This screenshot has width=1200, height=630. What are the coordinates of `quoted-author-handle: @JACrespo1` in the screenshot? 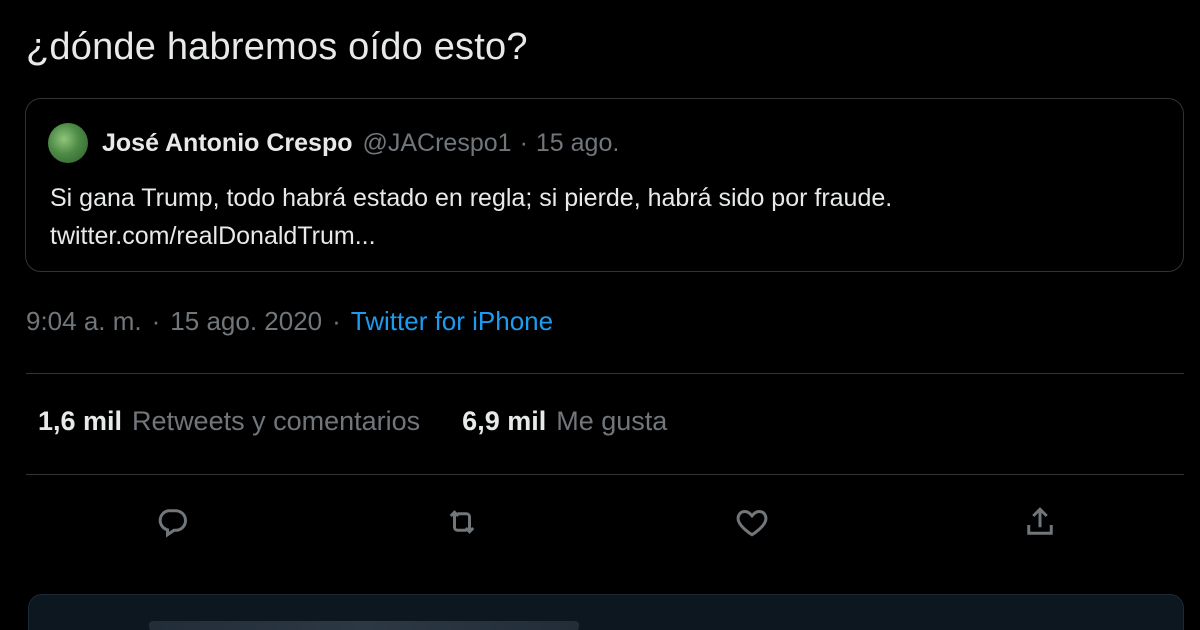 It's located at (437, 143).